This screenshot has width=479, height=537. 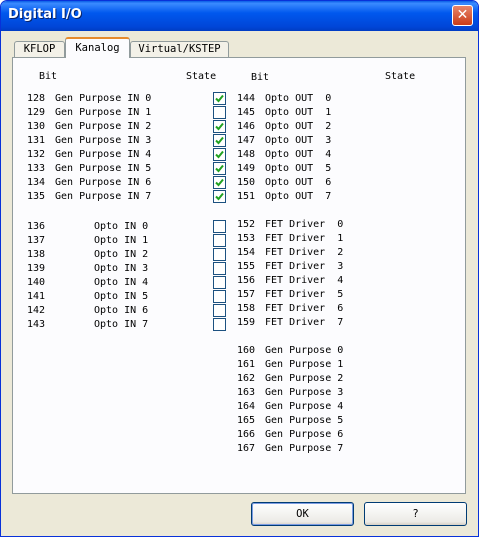 I want to click on title-bar: Digital I/O ✕, so click(x=239, y=16).